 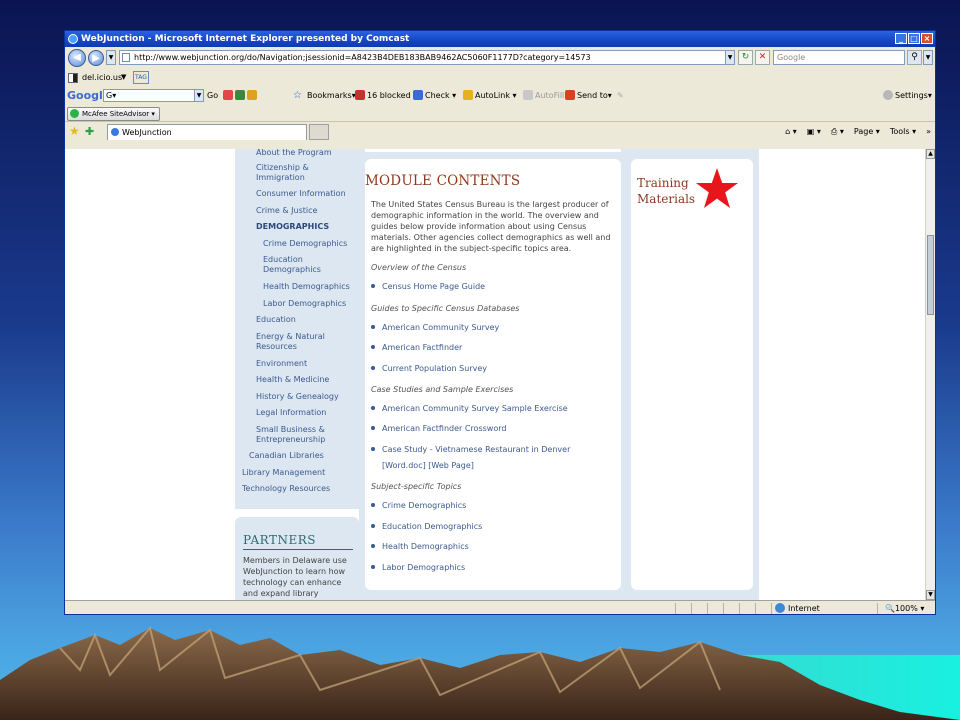 What do you see at coordinates (292, 270) in the screenshot?
I see `nav-education-demographics-2: Demographics` at bounding box center [292, 270].